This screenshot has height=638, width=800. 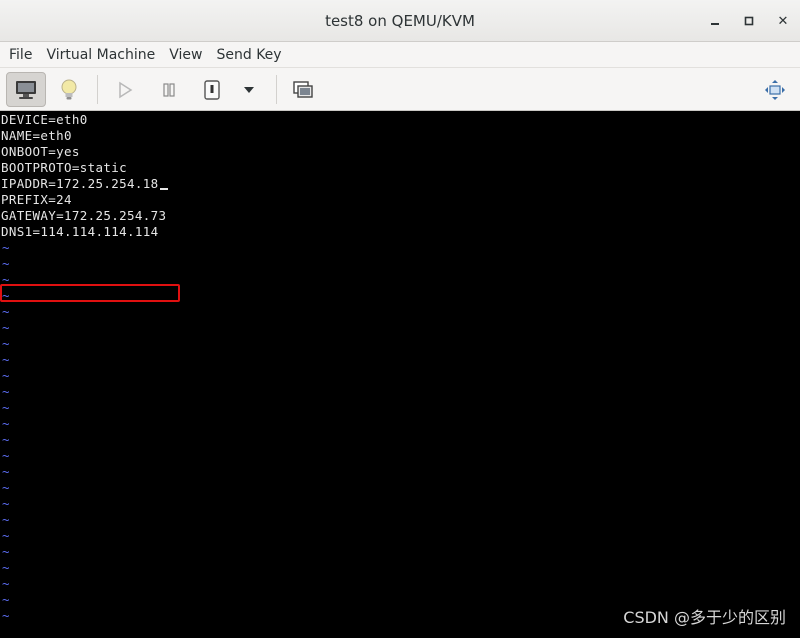 I want to click on minimize-button, so click(x=715, y=21).